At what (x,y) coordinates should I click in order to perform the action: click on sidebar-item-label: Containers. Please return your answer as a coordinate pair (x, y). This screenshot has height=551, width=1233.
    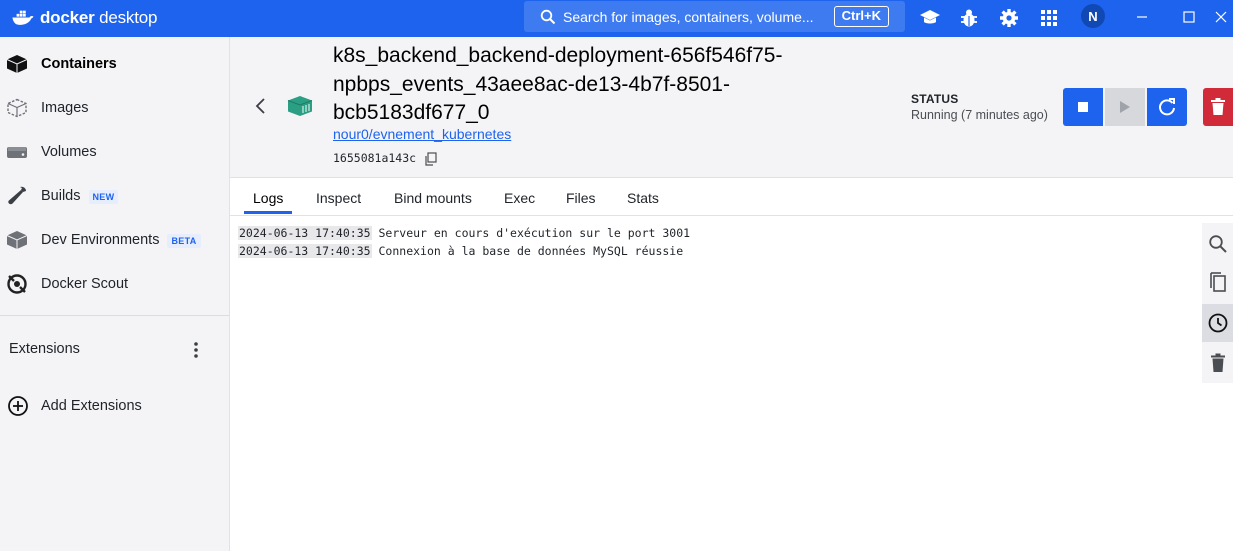
    Looking at the image, I should click on (79, 64).